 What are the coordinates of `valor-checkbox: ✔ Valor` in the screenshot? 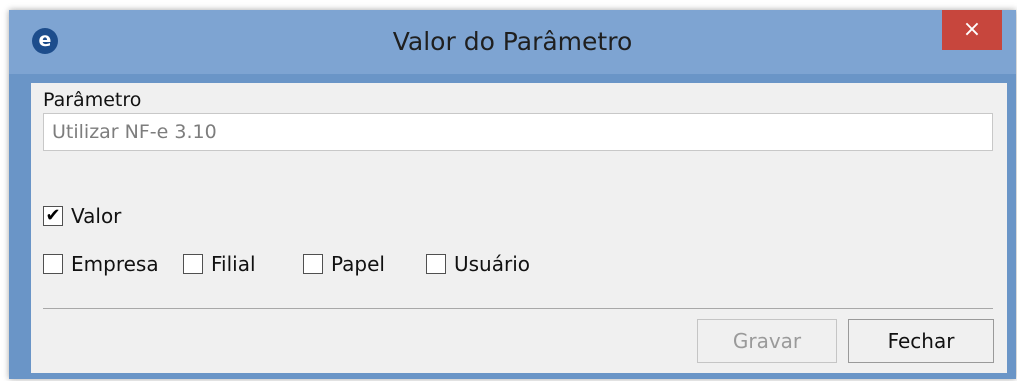 It's located at (82, 216).